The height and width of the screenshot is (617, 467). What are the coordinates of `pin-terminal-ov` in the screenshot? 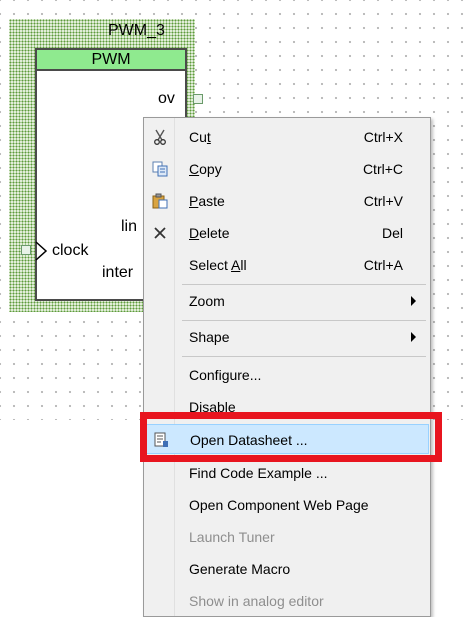 It's located at (198, 99).